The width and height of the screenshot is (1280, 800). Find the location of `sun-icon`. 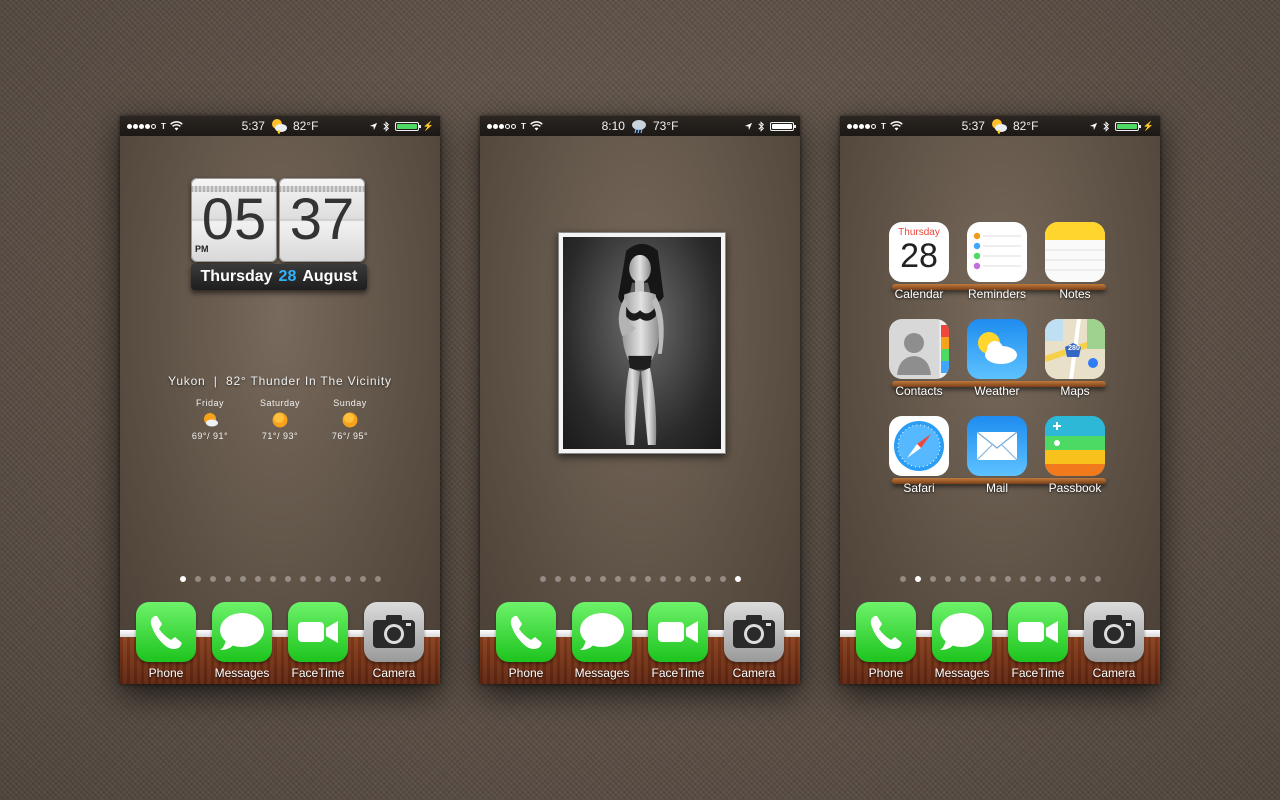

sun-icon is located at coordinates (350, 420).